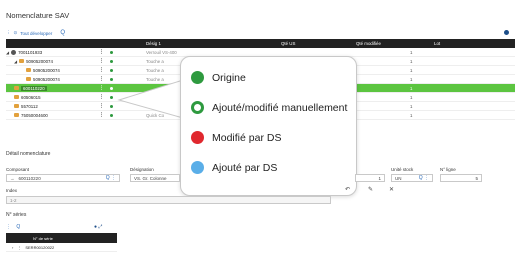 This screenshot has height=258, width=515. What do you see at coordinates (461, 178) in the screenshot?
I see `line-number-field: 5` at bounding box center [461, 178].